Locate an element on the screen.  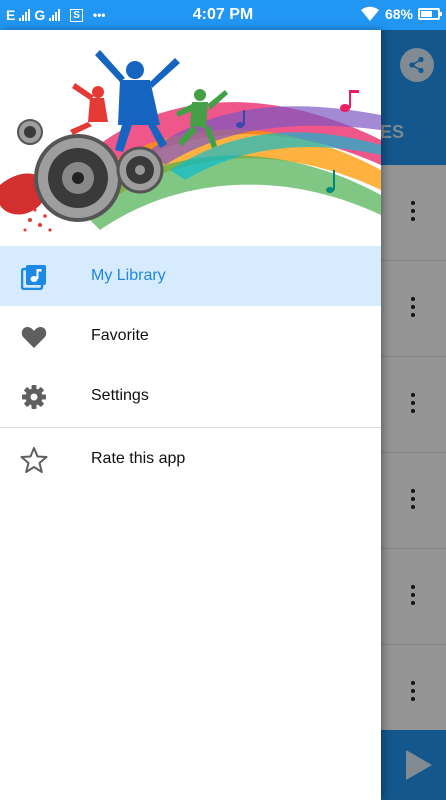
status-right: 68% is located at coordinates (401, 14).